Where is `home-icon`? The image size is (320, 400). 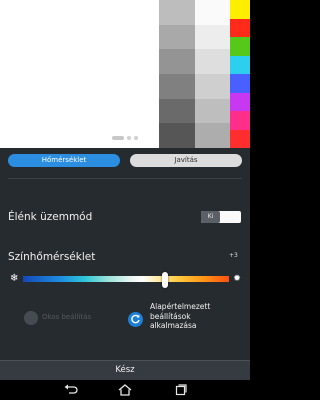 home-icon is located at coordinates (125, 390).